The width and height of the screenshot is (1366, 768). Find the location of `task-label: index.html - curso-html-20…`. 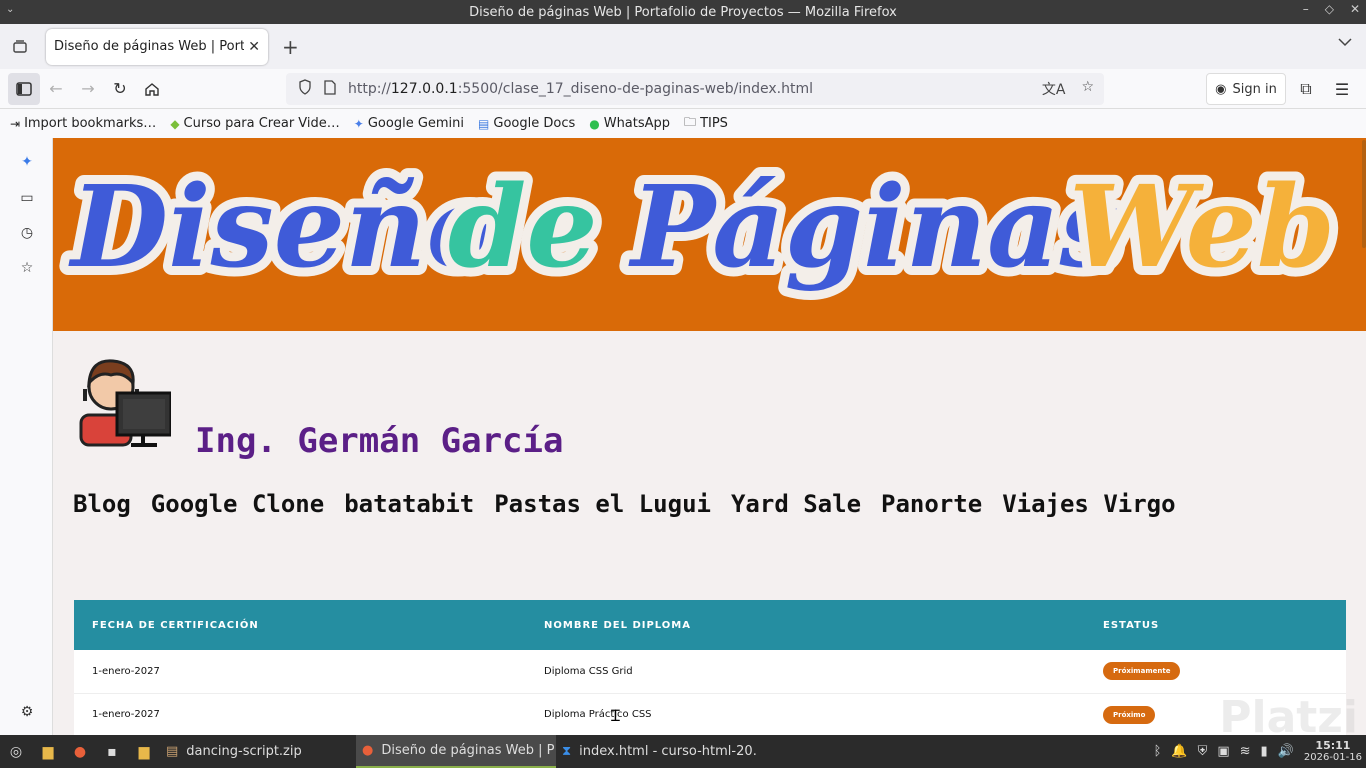

task-label: index.html - curso-html-20… is located at coordinates (667, 751).